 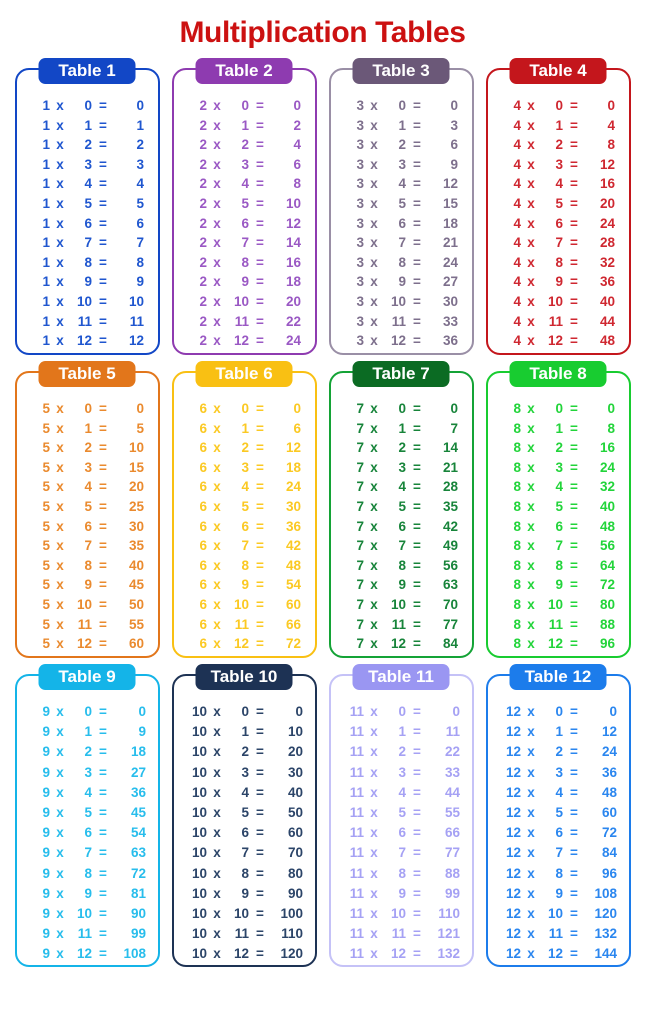 I want to click on equation-row: 6 x 1 = 6, so click(x=244, y=429).